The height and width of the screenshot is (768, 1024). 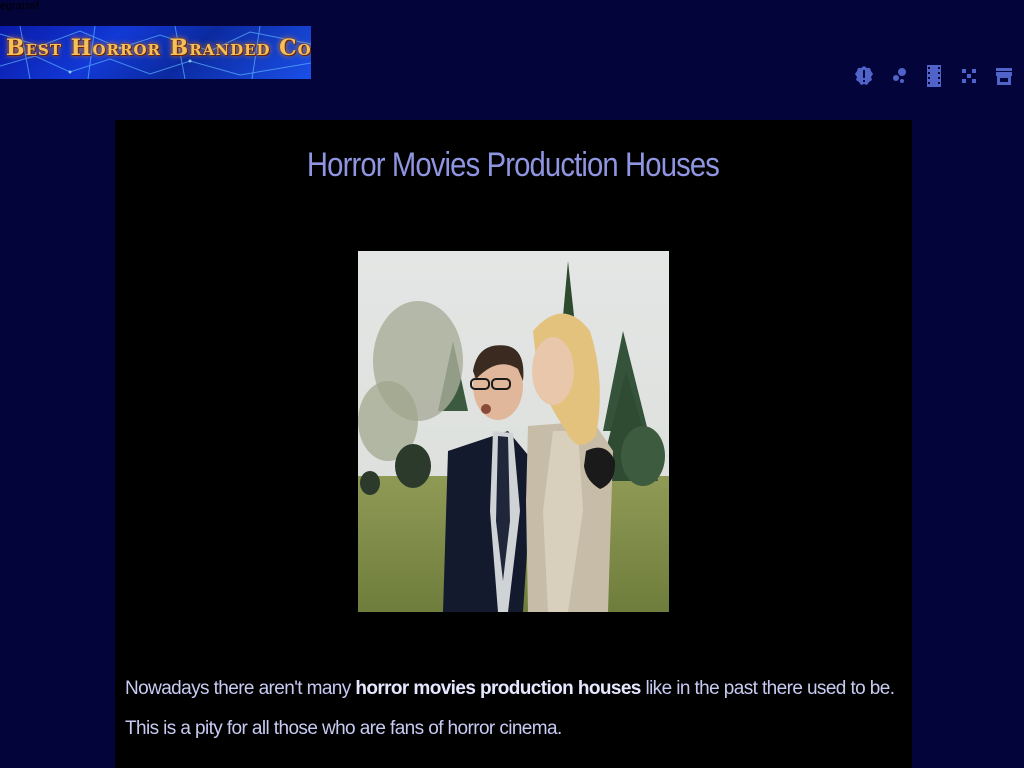 What do you see at coordinates (969, 76) in the screenshot?
I see `grid-icon` at bounding box center [969, 76].